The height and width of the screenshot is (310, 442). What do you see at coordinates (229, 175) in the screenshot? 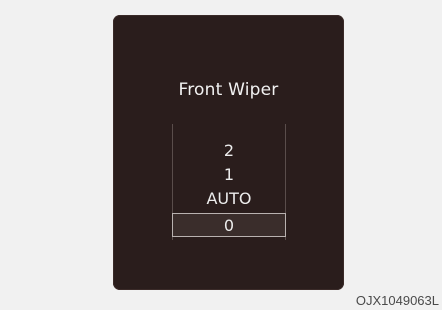
I see `wiper-option-1: 1` at bounding box center [229, 175].